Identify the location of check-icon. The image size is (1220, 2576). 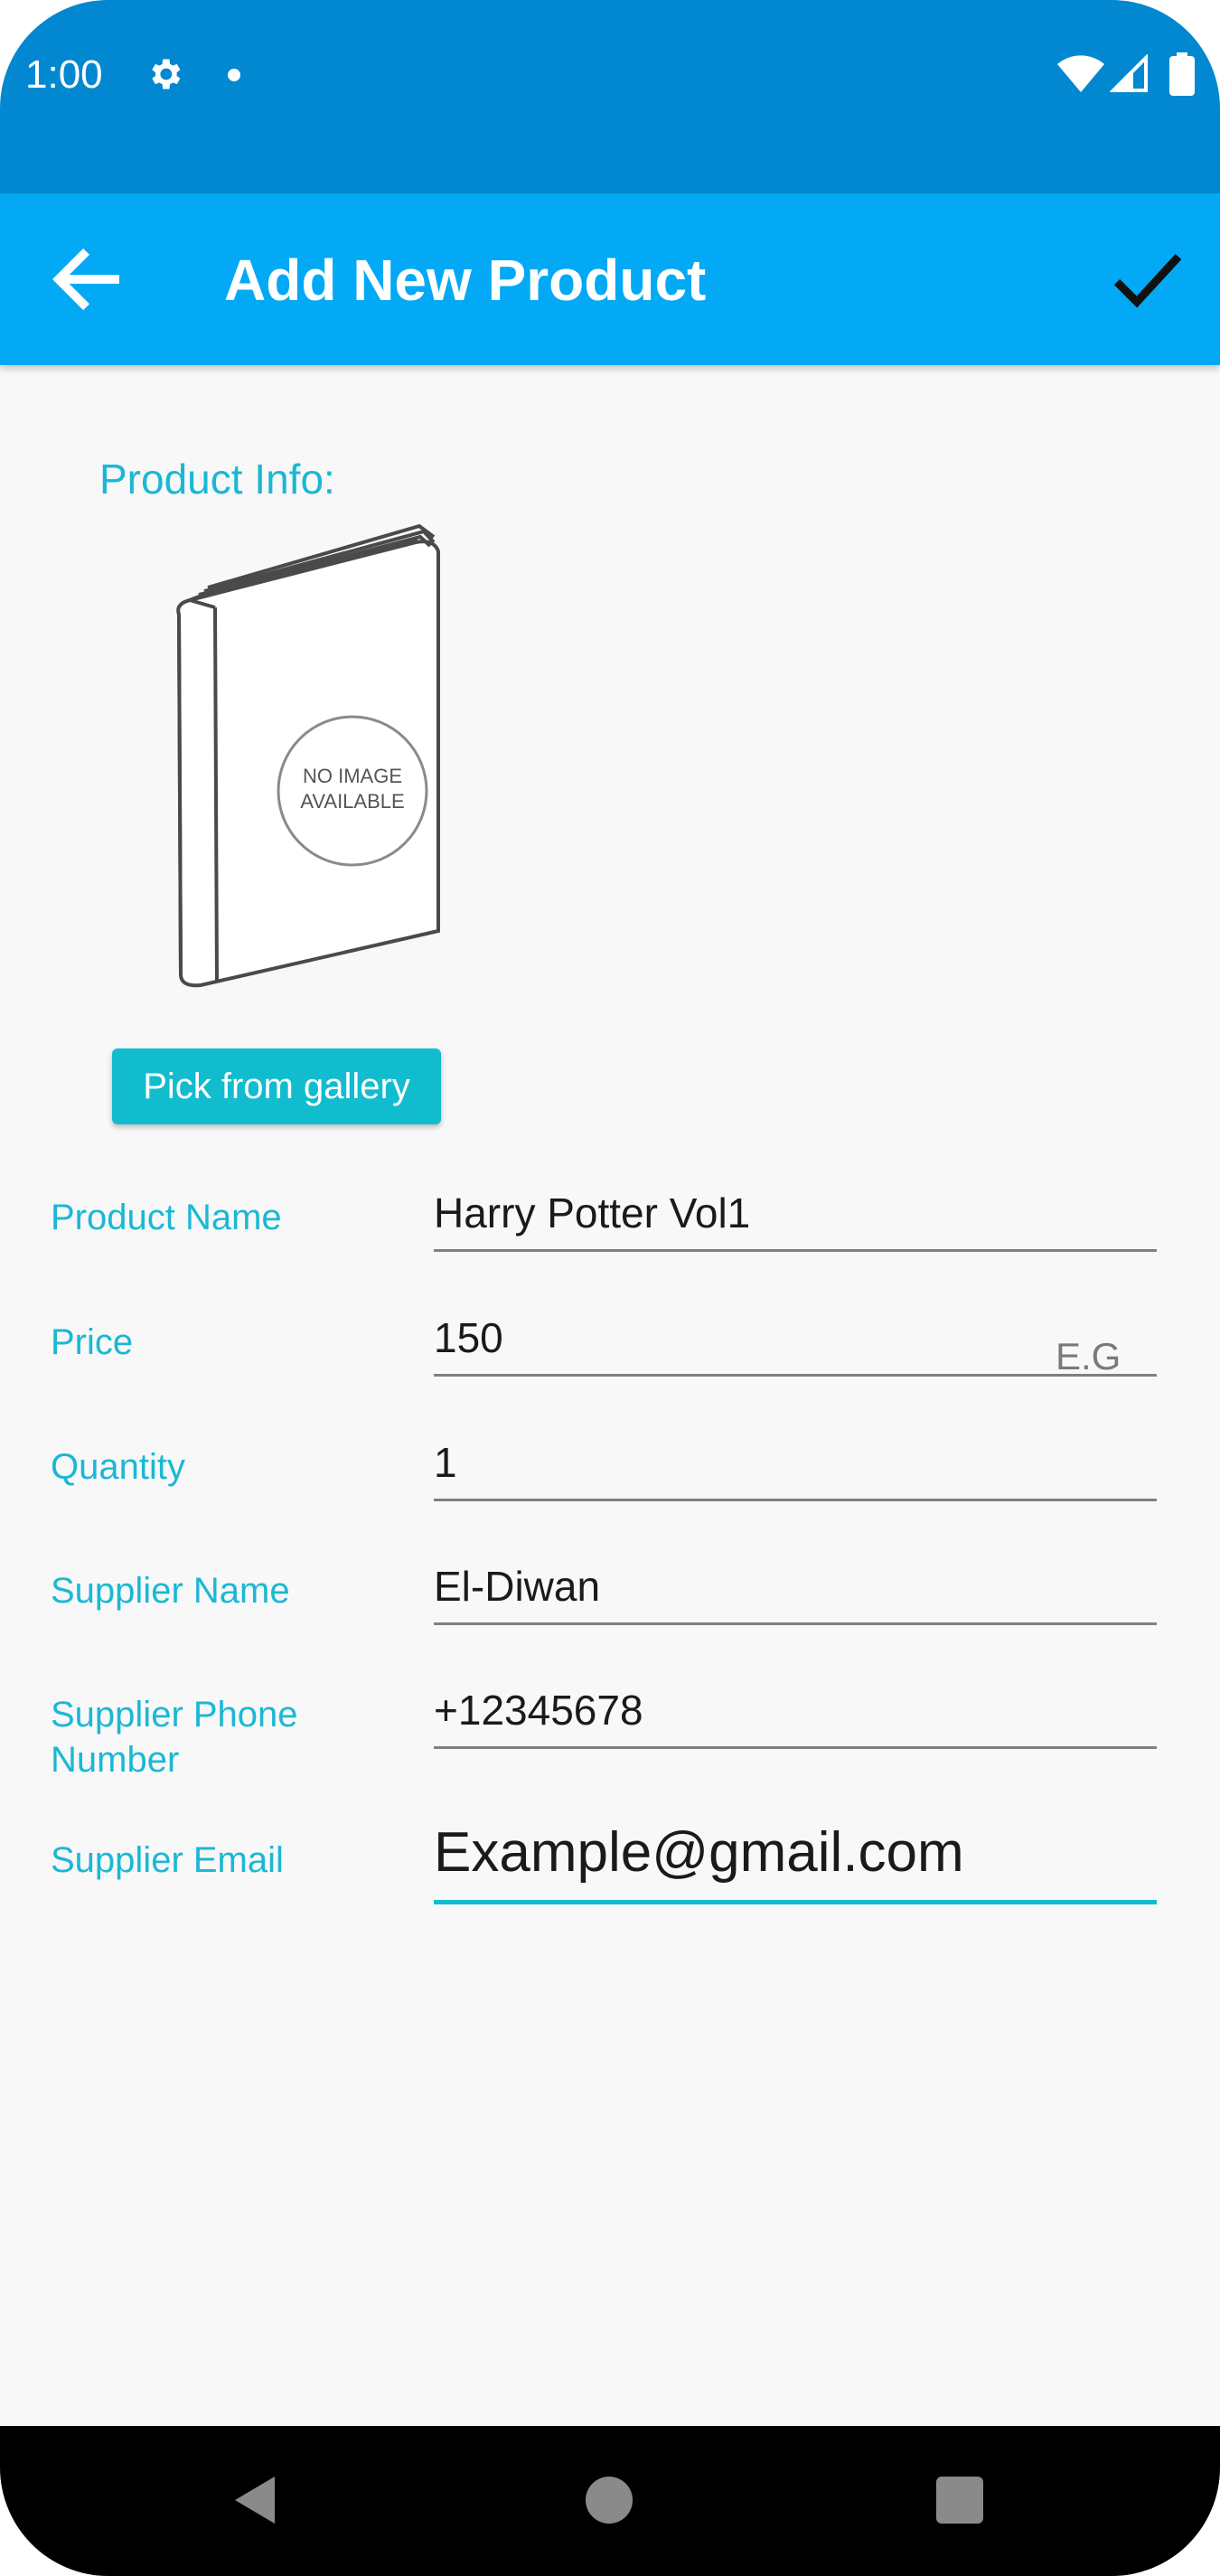
(1146, 279).